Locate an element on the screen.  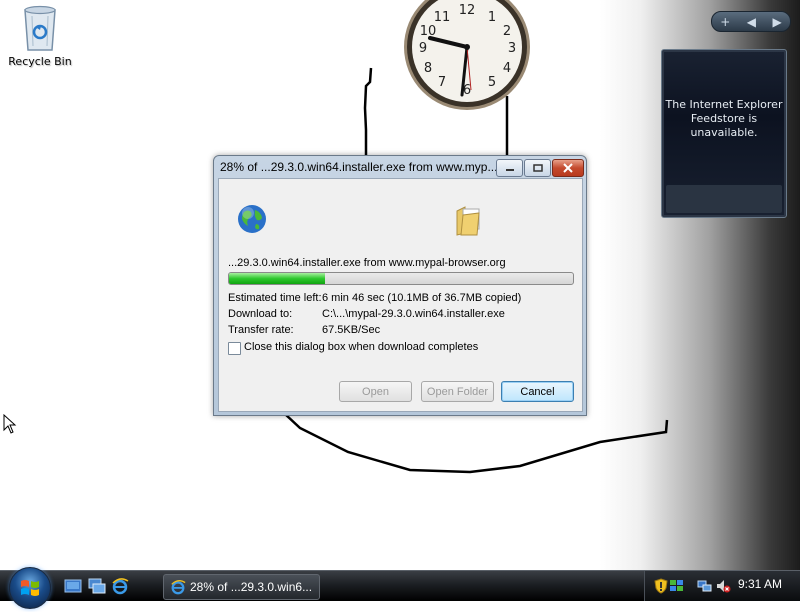
close-icon is located at coordinates (568, 168).